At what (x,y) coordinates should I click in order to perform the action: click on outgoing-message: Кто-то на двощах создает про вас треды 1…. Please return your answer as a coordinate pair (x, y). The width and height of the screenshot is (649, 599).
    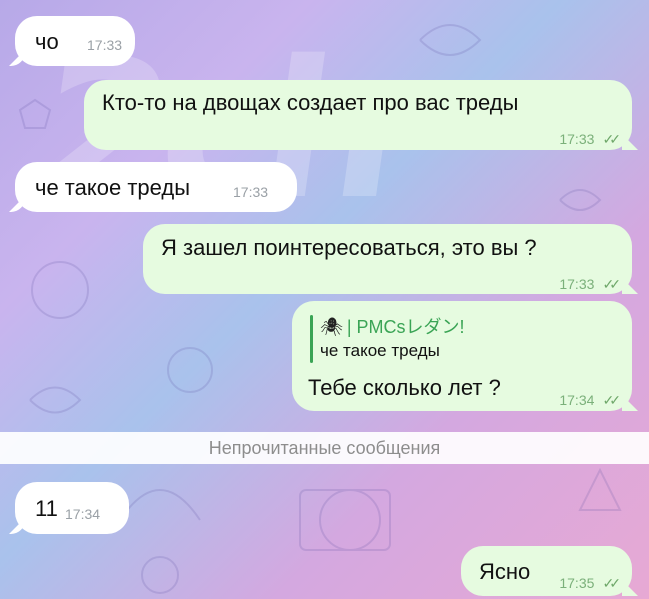
    Looking at the image, I should click on (358, 115).